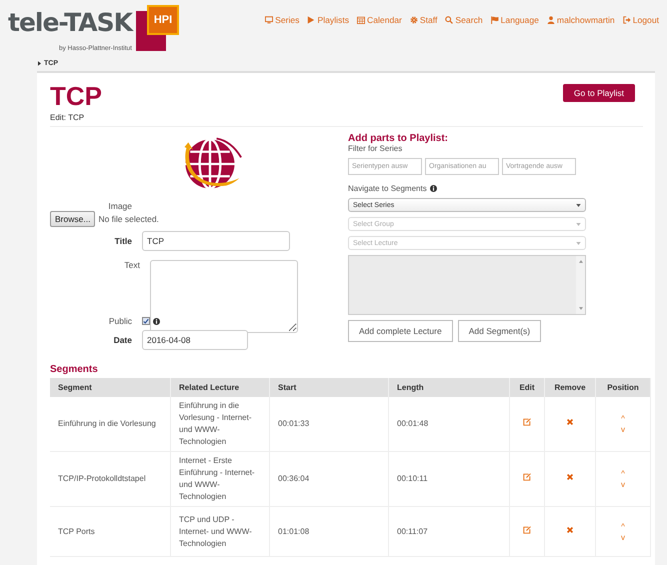  Describe the element at coordinates (361, 20) in the screenshot. I see `calendar-icon` at that location.